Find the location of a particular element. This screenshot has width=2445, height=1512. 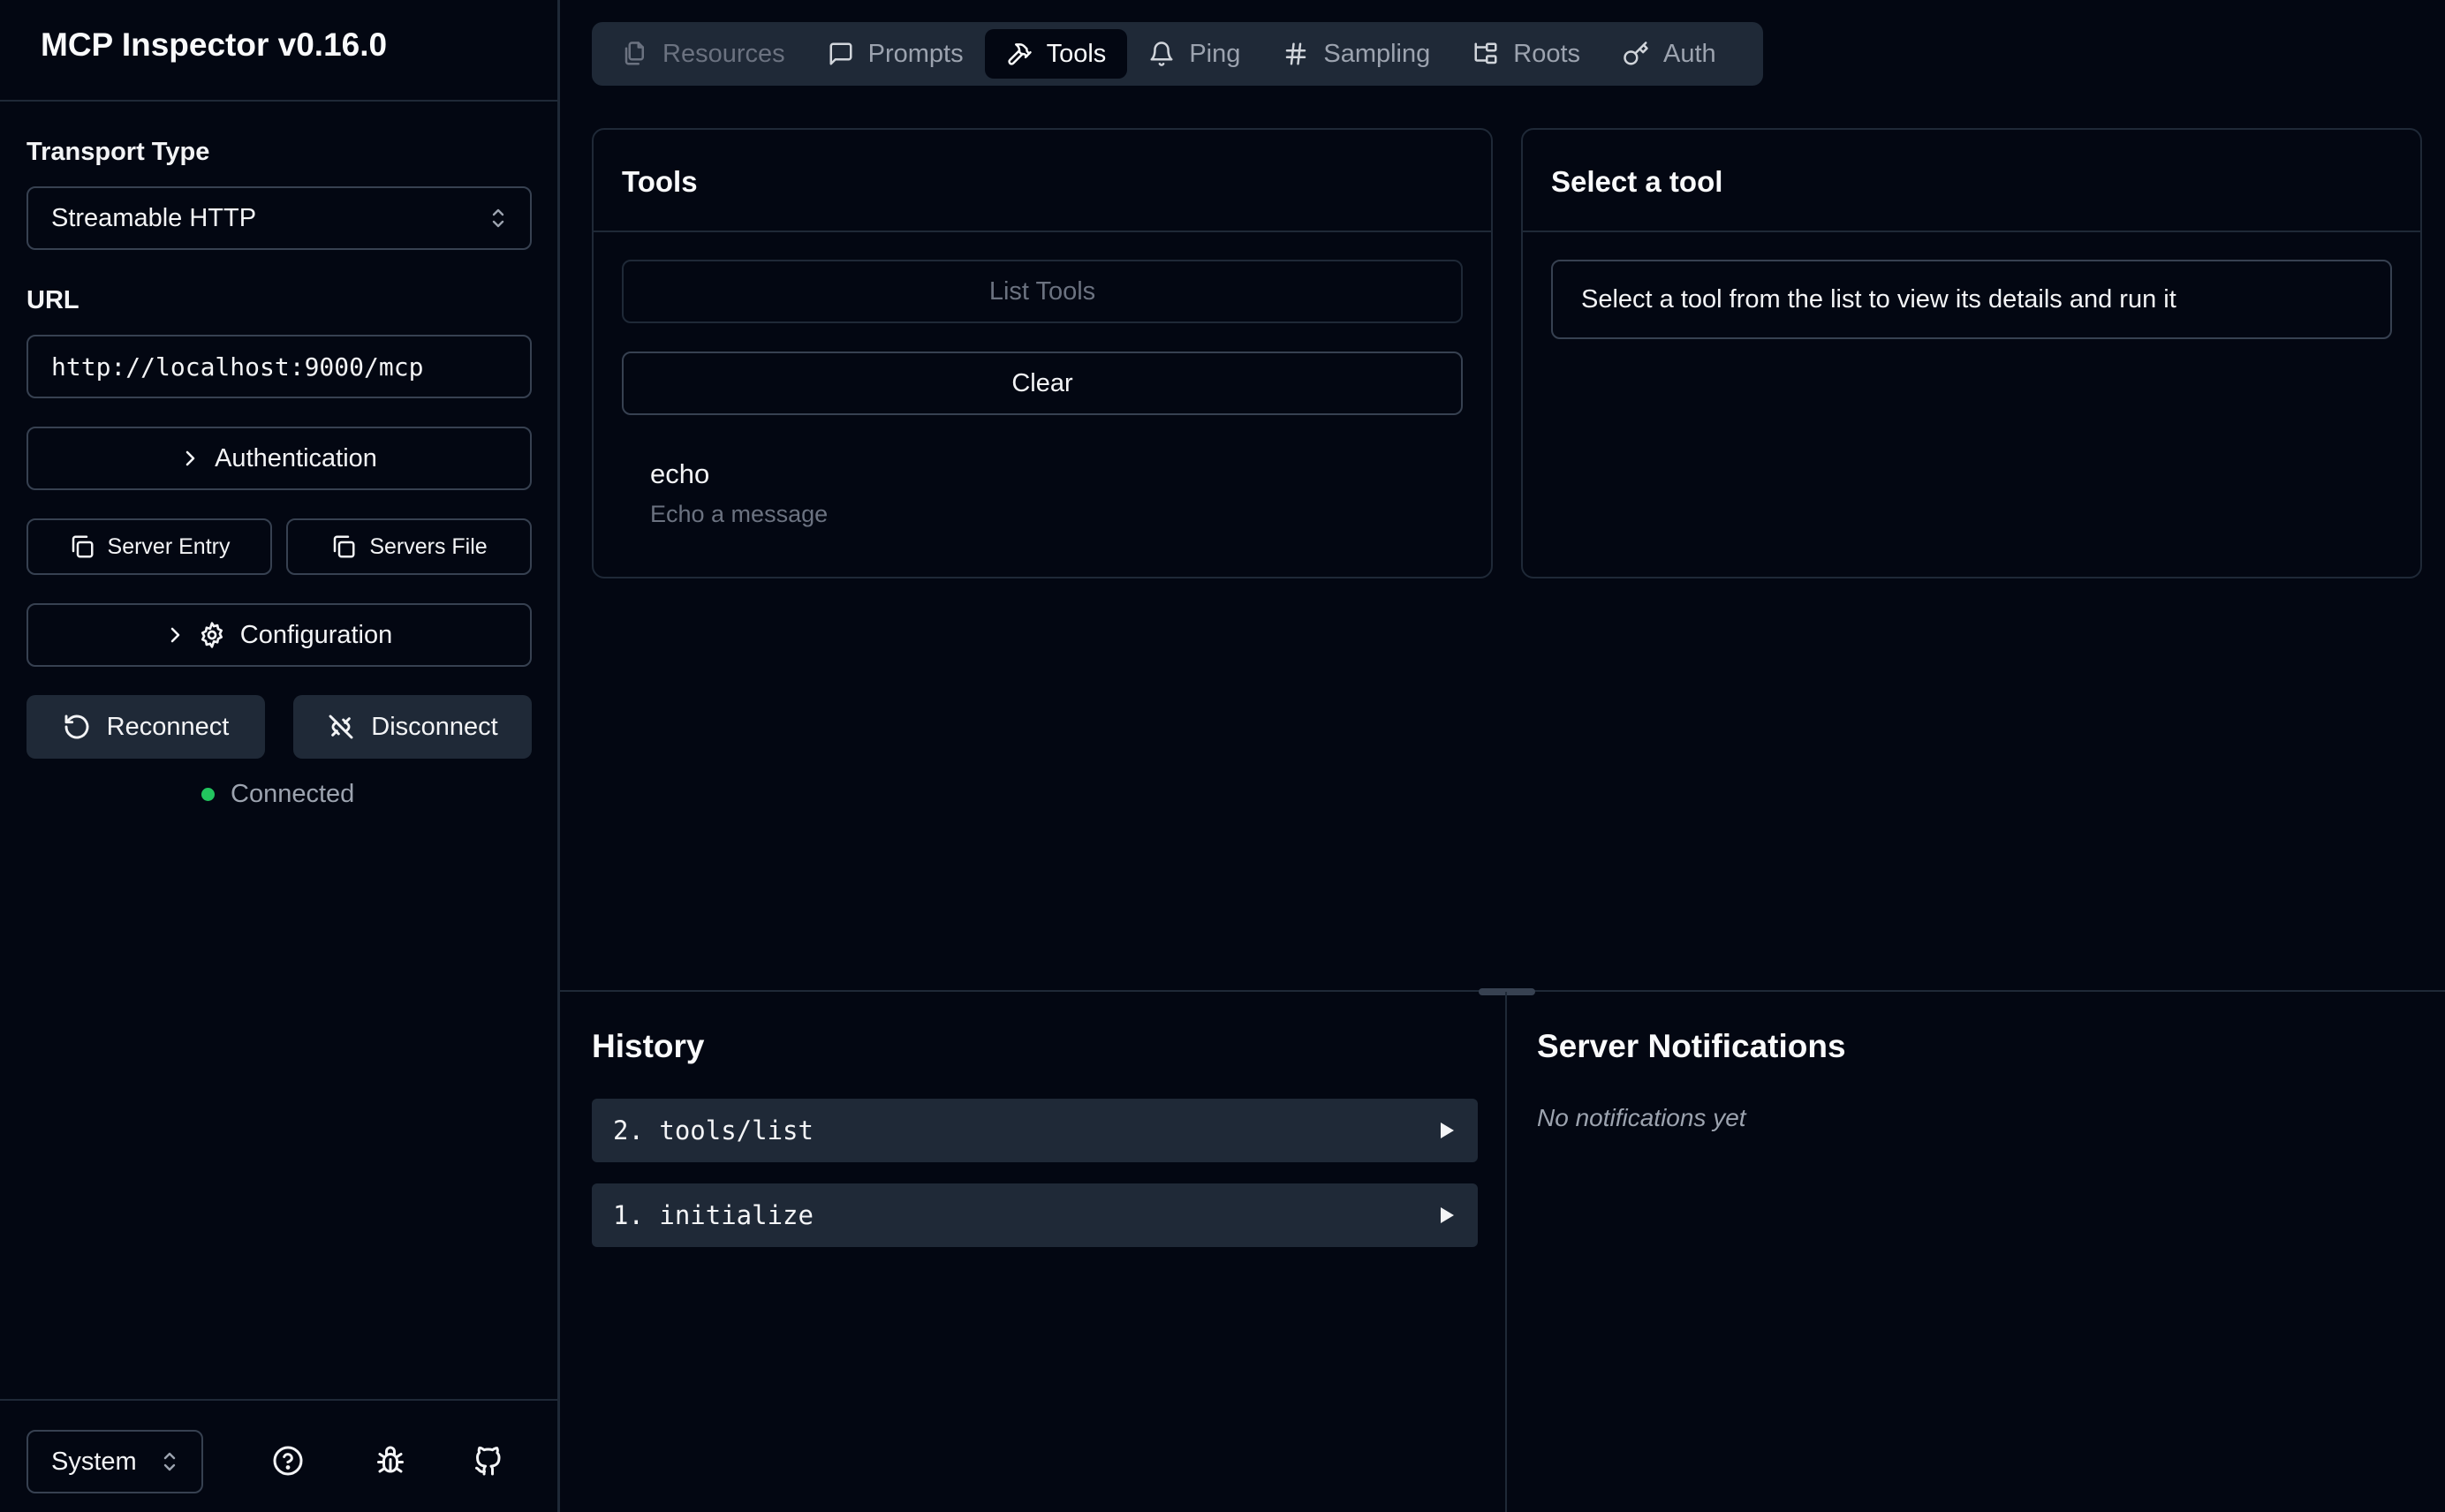

theme-select: System is located at coordinates (115, 1462).